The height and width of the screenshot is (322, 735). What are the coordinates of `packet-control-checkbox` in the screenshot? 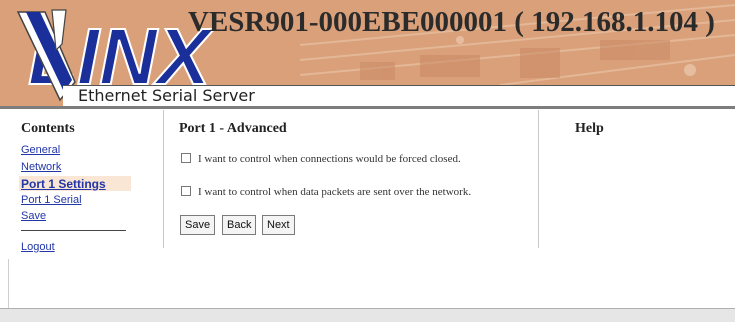 It's located at (186, 191).